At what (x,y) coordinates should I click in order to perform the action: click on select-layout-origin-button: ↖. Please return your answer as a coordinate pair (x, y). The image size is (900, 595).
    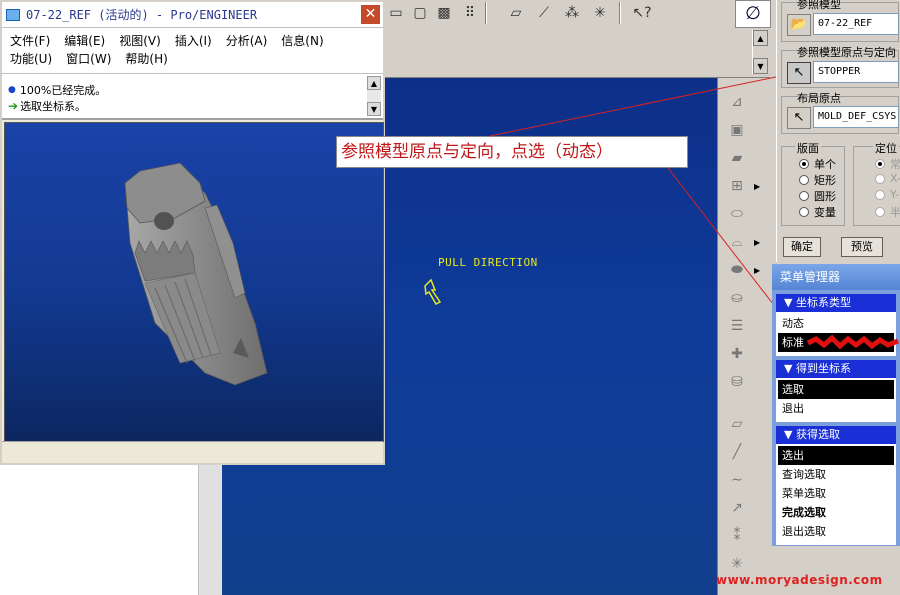
    Looking at the image, I should click on (799, 118).